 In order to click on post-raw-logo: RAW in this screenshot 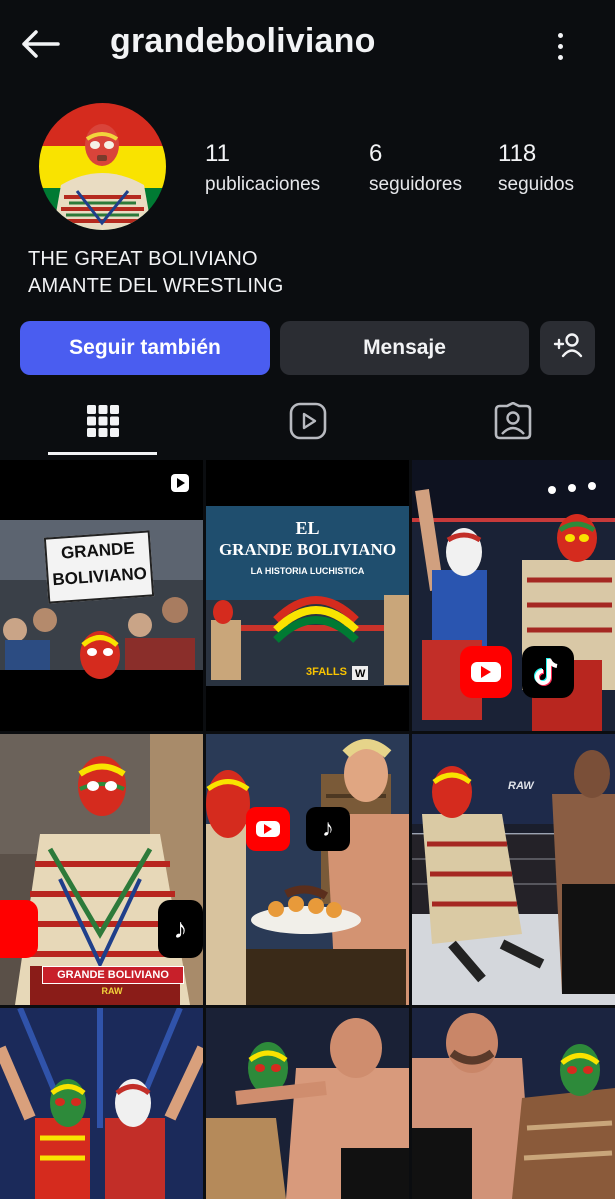, I will do `click(521, 786)`.